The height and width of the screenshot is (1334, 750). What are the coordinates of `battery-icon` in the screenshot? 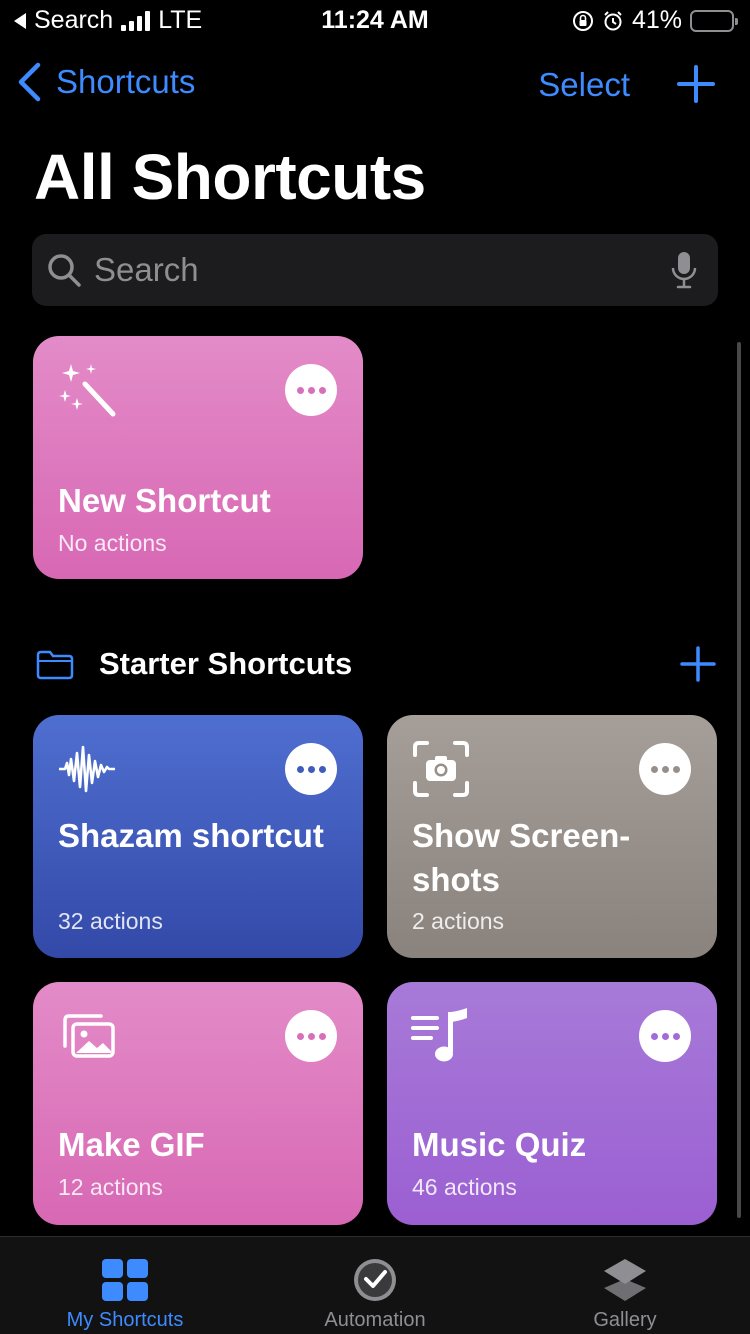 It's located at (714, 20).